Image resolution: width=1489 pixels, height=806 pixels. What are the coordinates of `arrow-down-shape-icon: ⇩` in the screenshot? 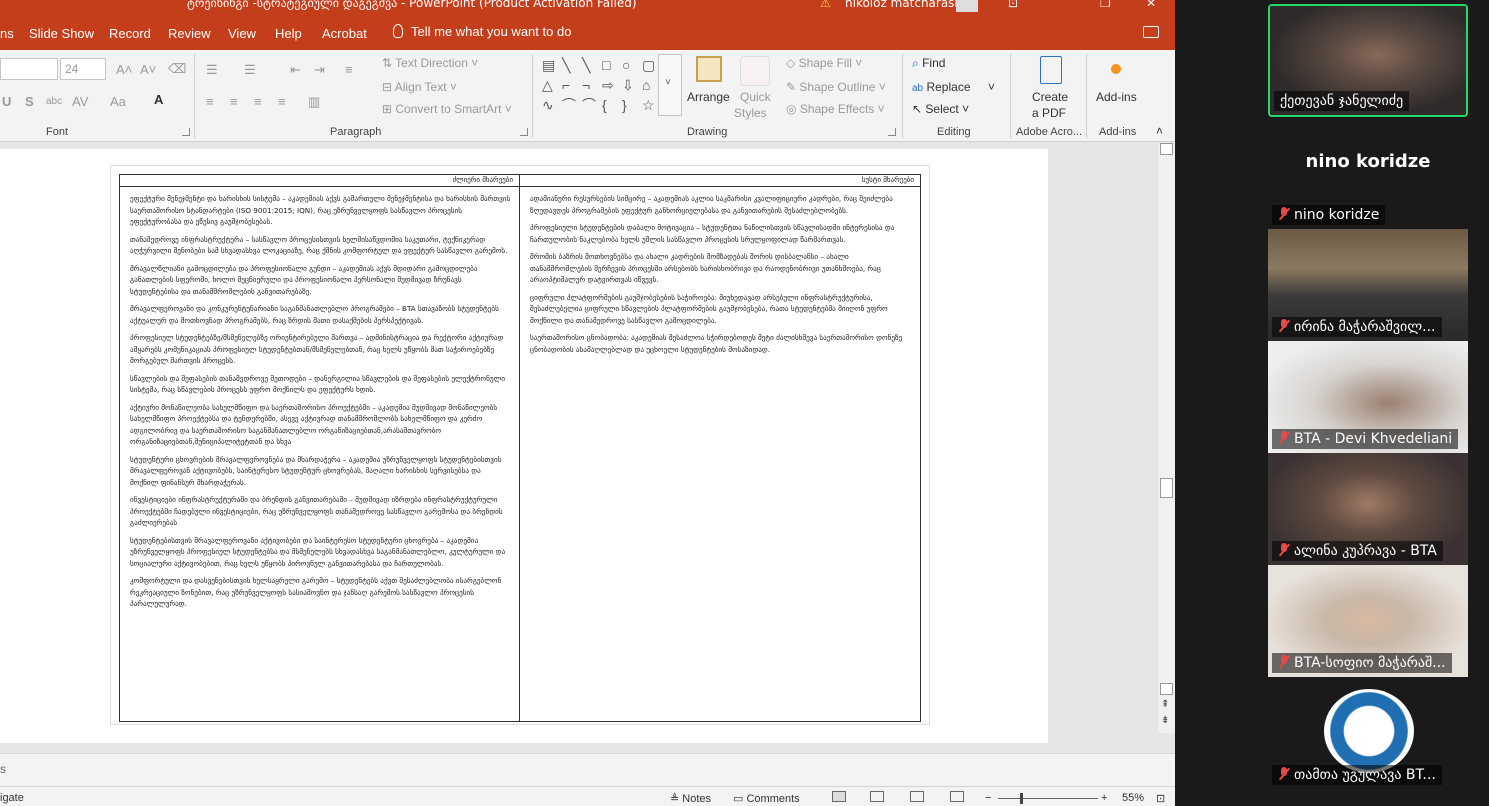 It's located at (628, 85).